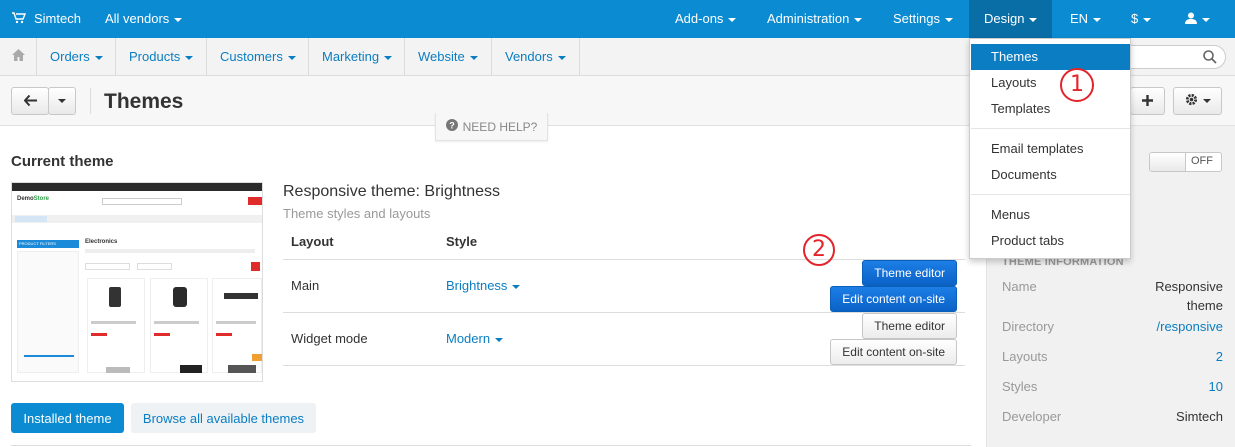 Image resolution: width=1235 pixels, height=447 pixels. What do you see at coordinates (1004, 18) in the screenshot?
I see `menu-design-label: Design` at bounding box center [1004, 18].